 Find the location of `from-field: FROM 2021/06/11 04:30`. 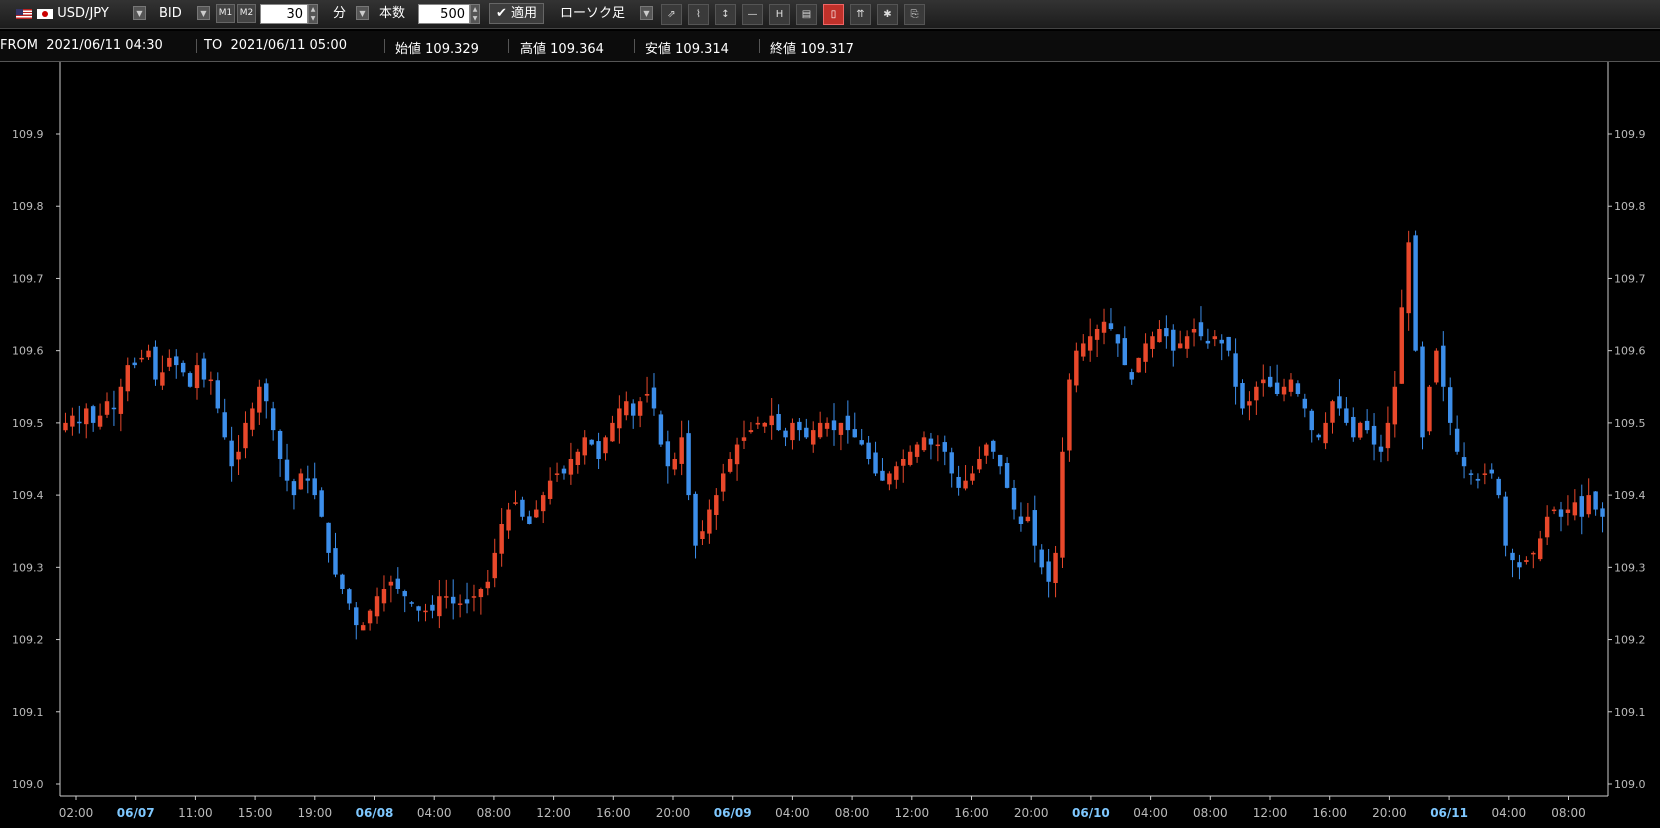

from-field: FROM 2021/06/11 04:30 is located at coordinates (81, 45).